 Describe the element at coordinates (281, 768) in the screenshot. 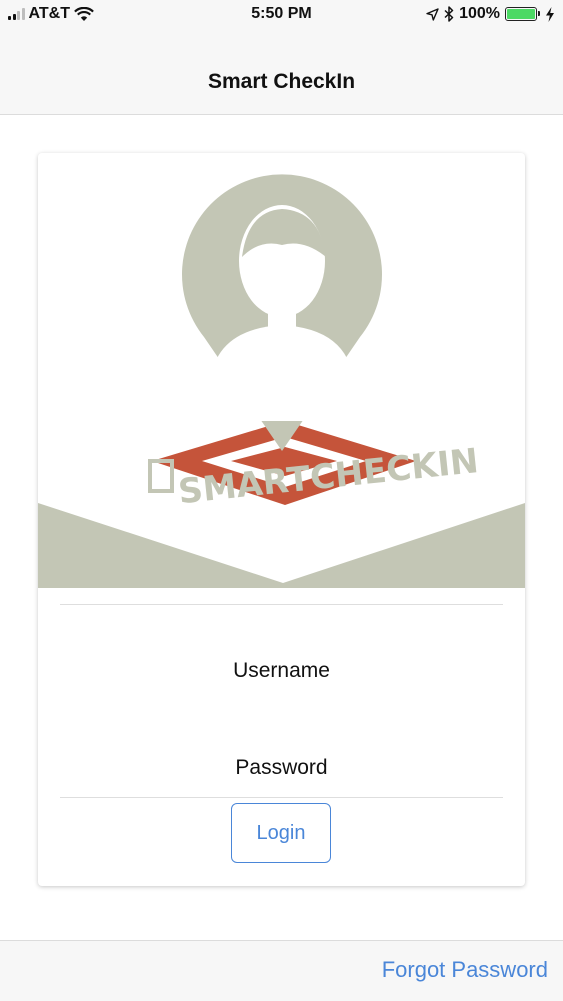

I see `password-field: Password` at that location.